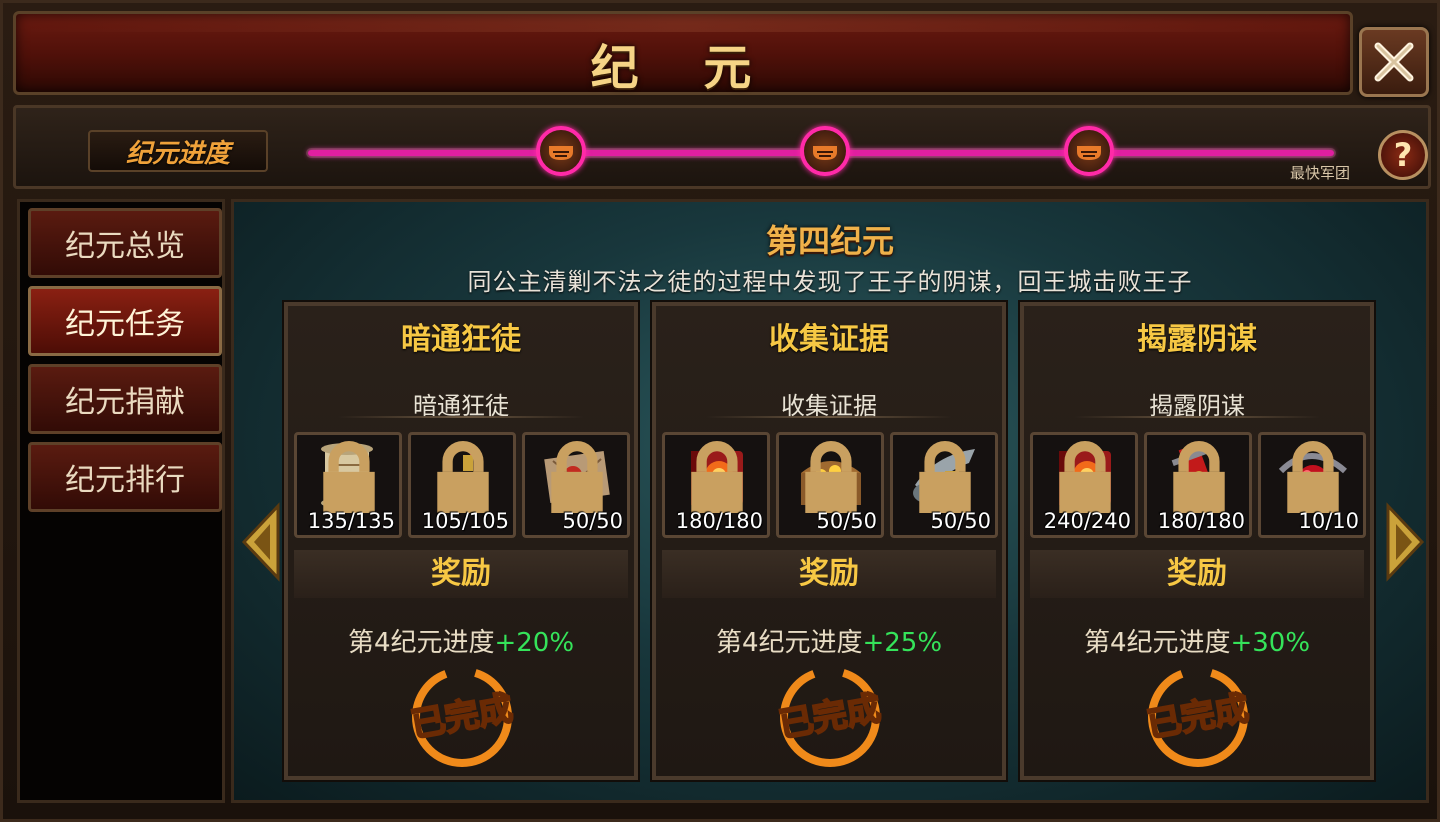 This screenshot has height=822, width=1440. I want to click on quest-items: 240/240 180/180 10/10, so click(1198, 486).